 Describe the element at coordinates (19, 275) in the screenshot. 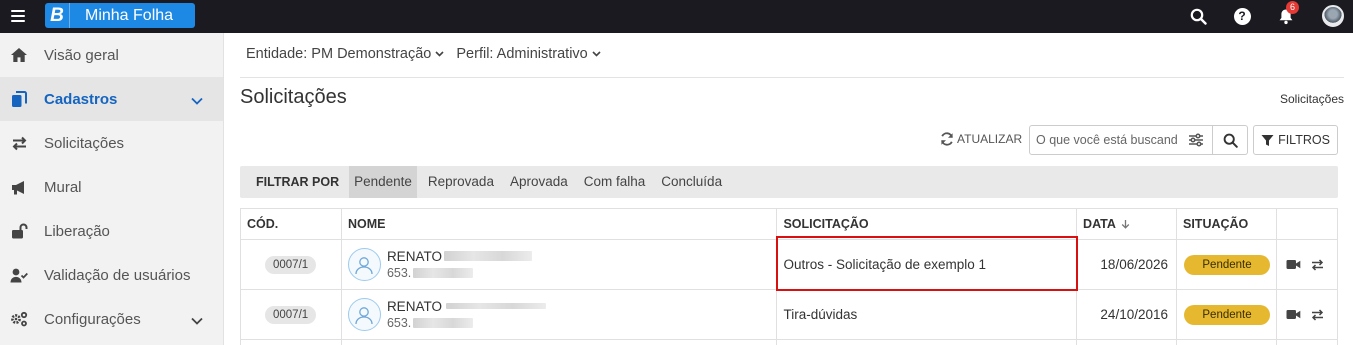

I see `user-check-icon` at that location.